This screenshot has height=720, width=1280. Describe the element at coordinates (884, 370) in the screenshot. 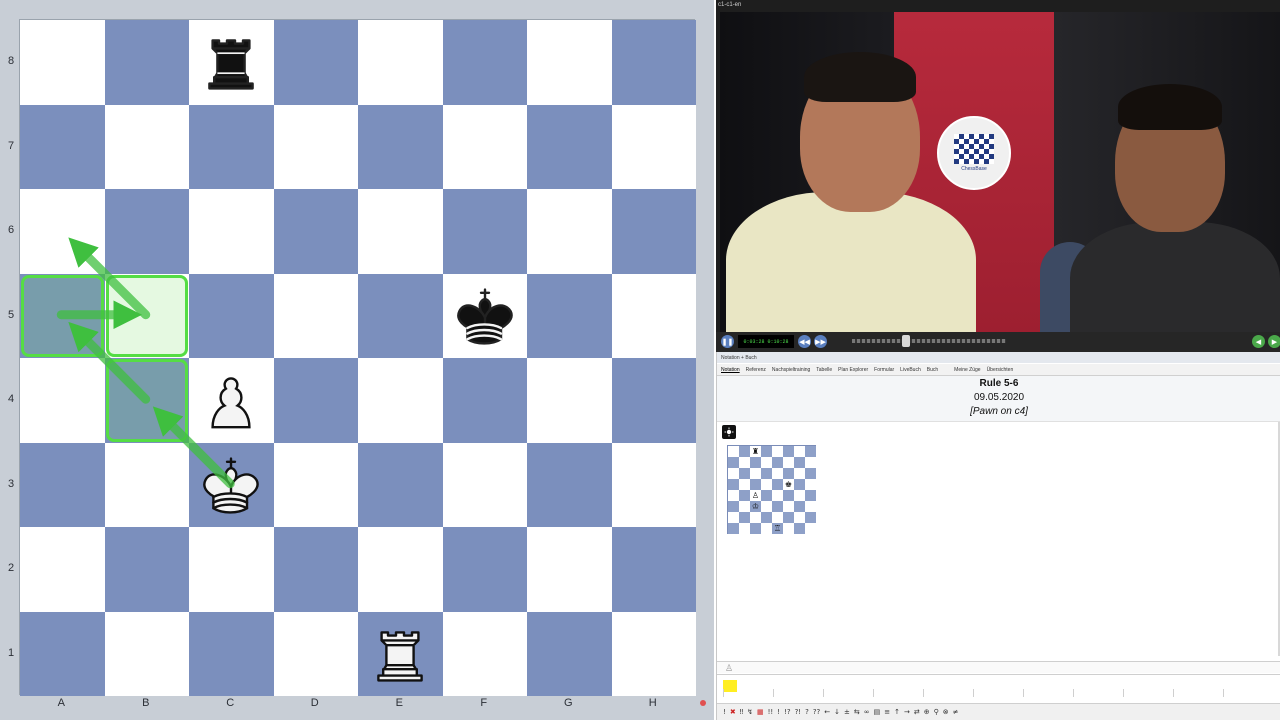

I see `tab-formular: Formular` at that location.